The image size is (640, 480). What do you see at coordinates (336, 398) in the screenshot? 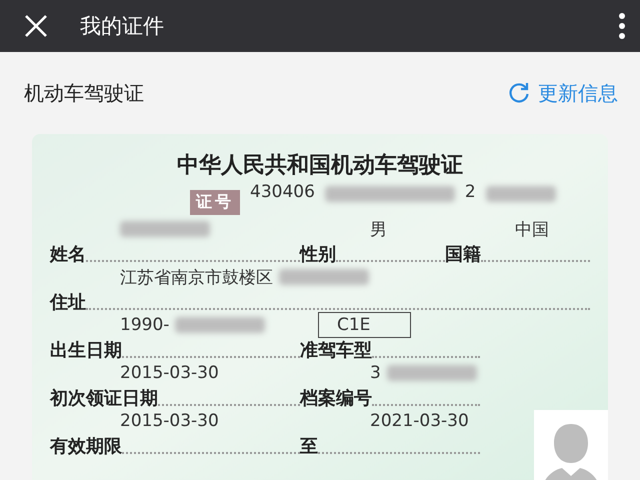
I see `field-label: 档案编号` at bounding box center [336, 398].